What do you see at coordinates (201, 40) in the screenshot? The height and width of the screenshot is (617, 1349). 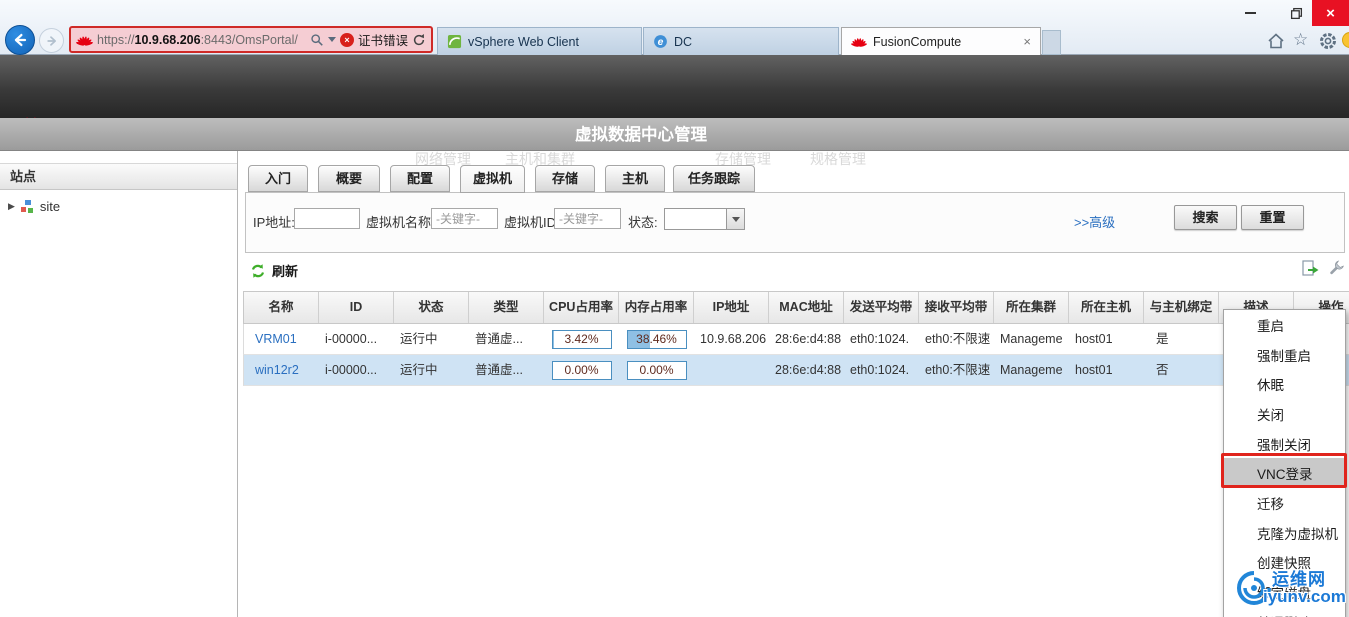 I see `url-text: https://10.9.68.206:8443/OmsPortal/` at bounding box center [201, 40].